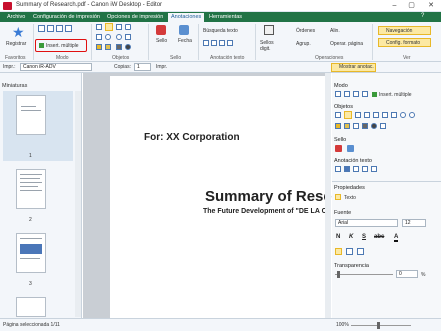 Image resolution: width=441 pixels, height=331 pixels. Describe the element at coordinates (31, 325) in the screenshot. I see `status-selection-text: Página seleccionada 1/11` at that location.